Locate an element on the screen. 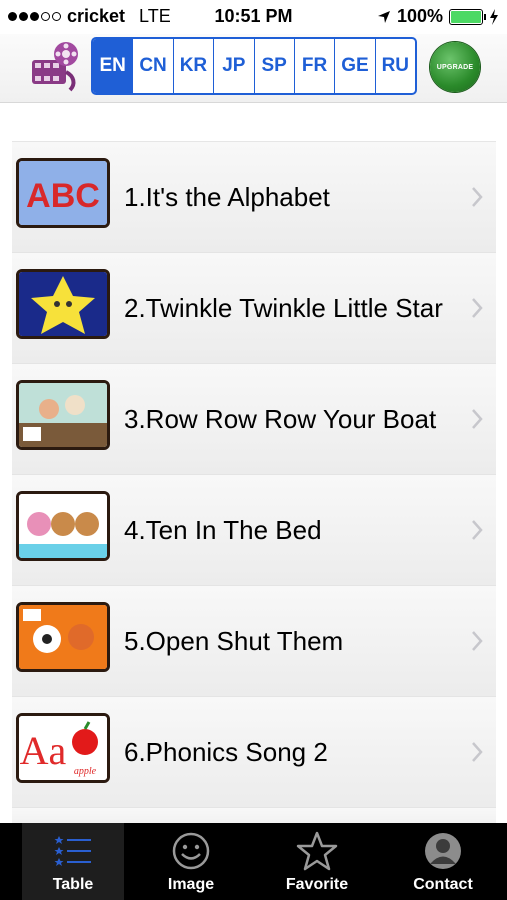  language-button-fr: FR is located at coordinates (313, 66).